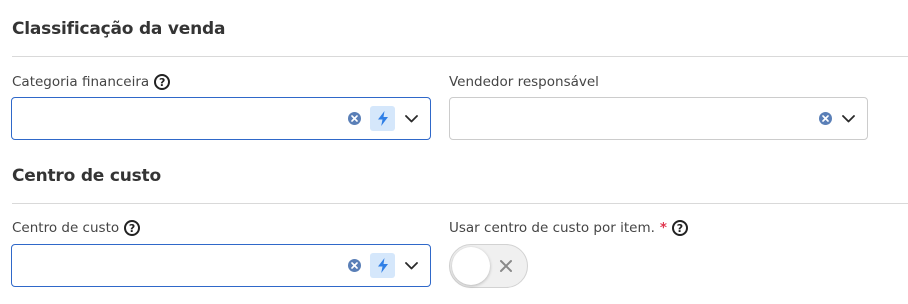 This screenshot has height=304, width=908. Describe the element at coordinates (221, 265) in the screenshot. I see `cost-center-select` at that location.